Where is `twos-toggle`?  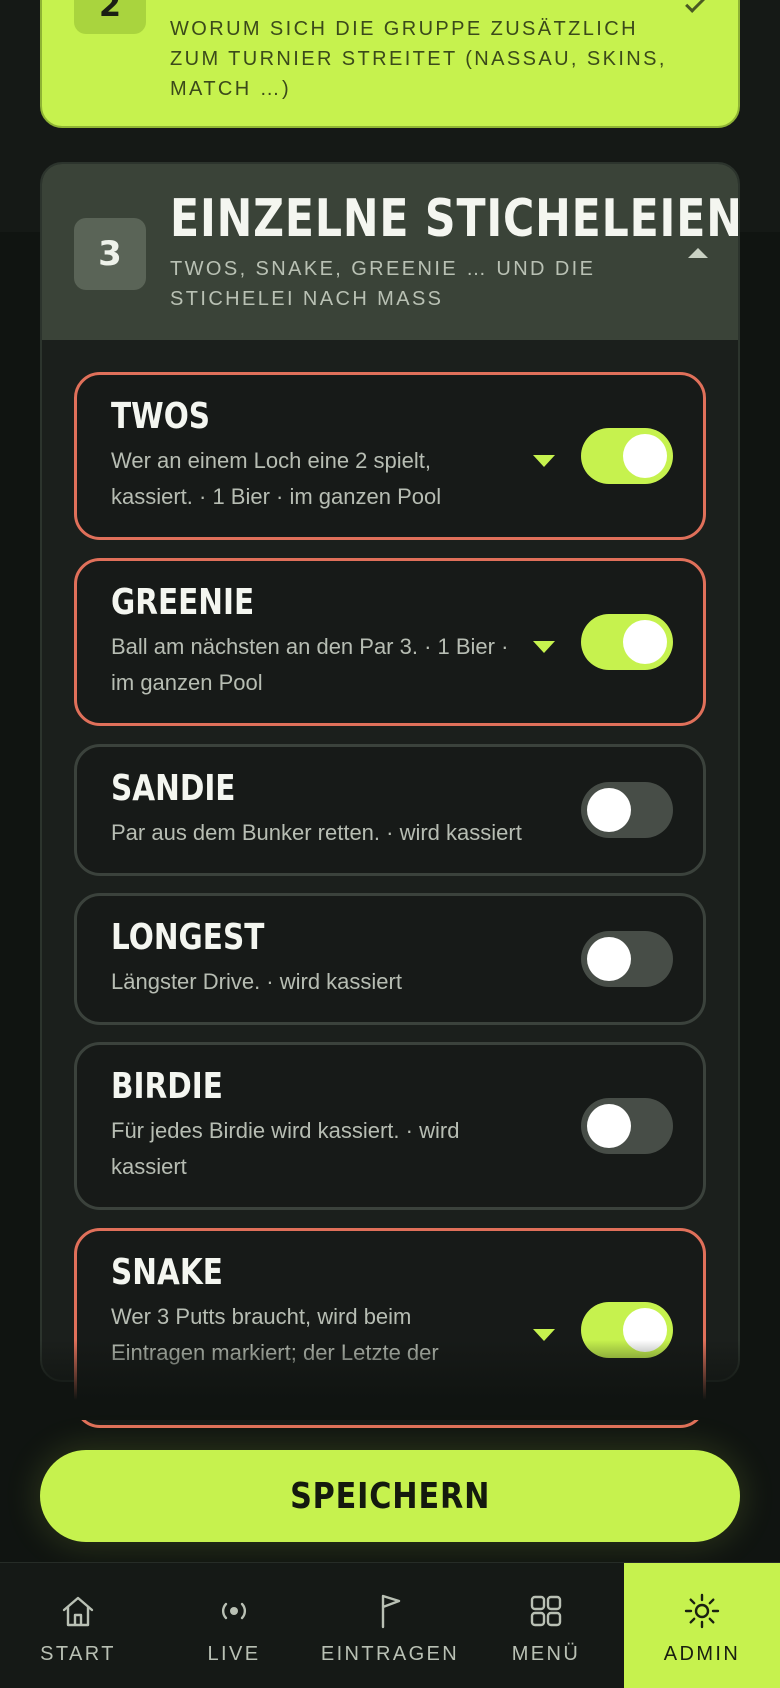 twos-toggle is located at coordinates (627, 456).